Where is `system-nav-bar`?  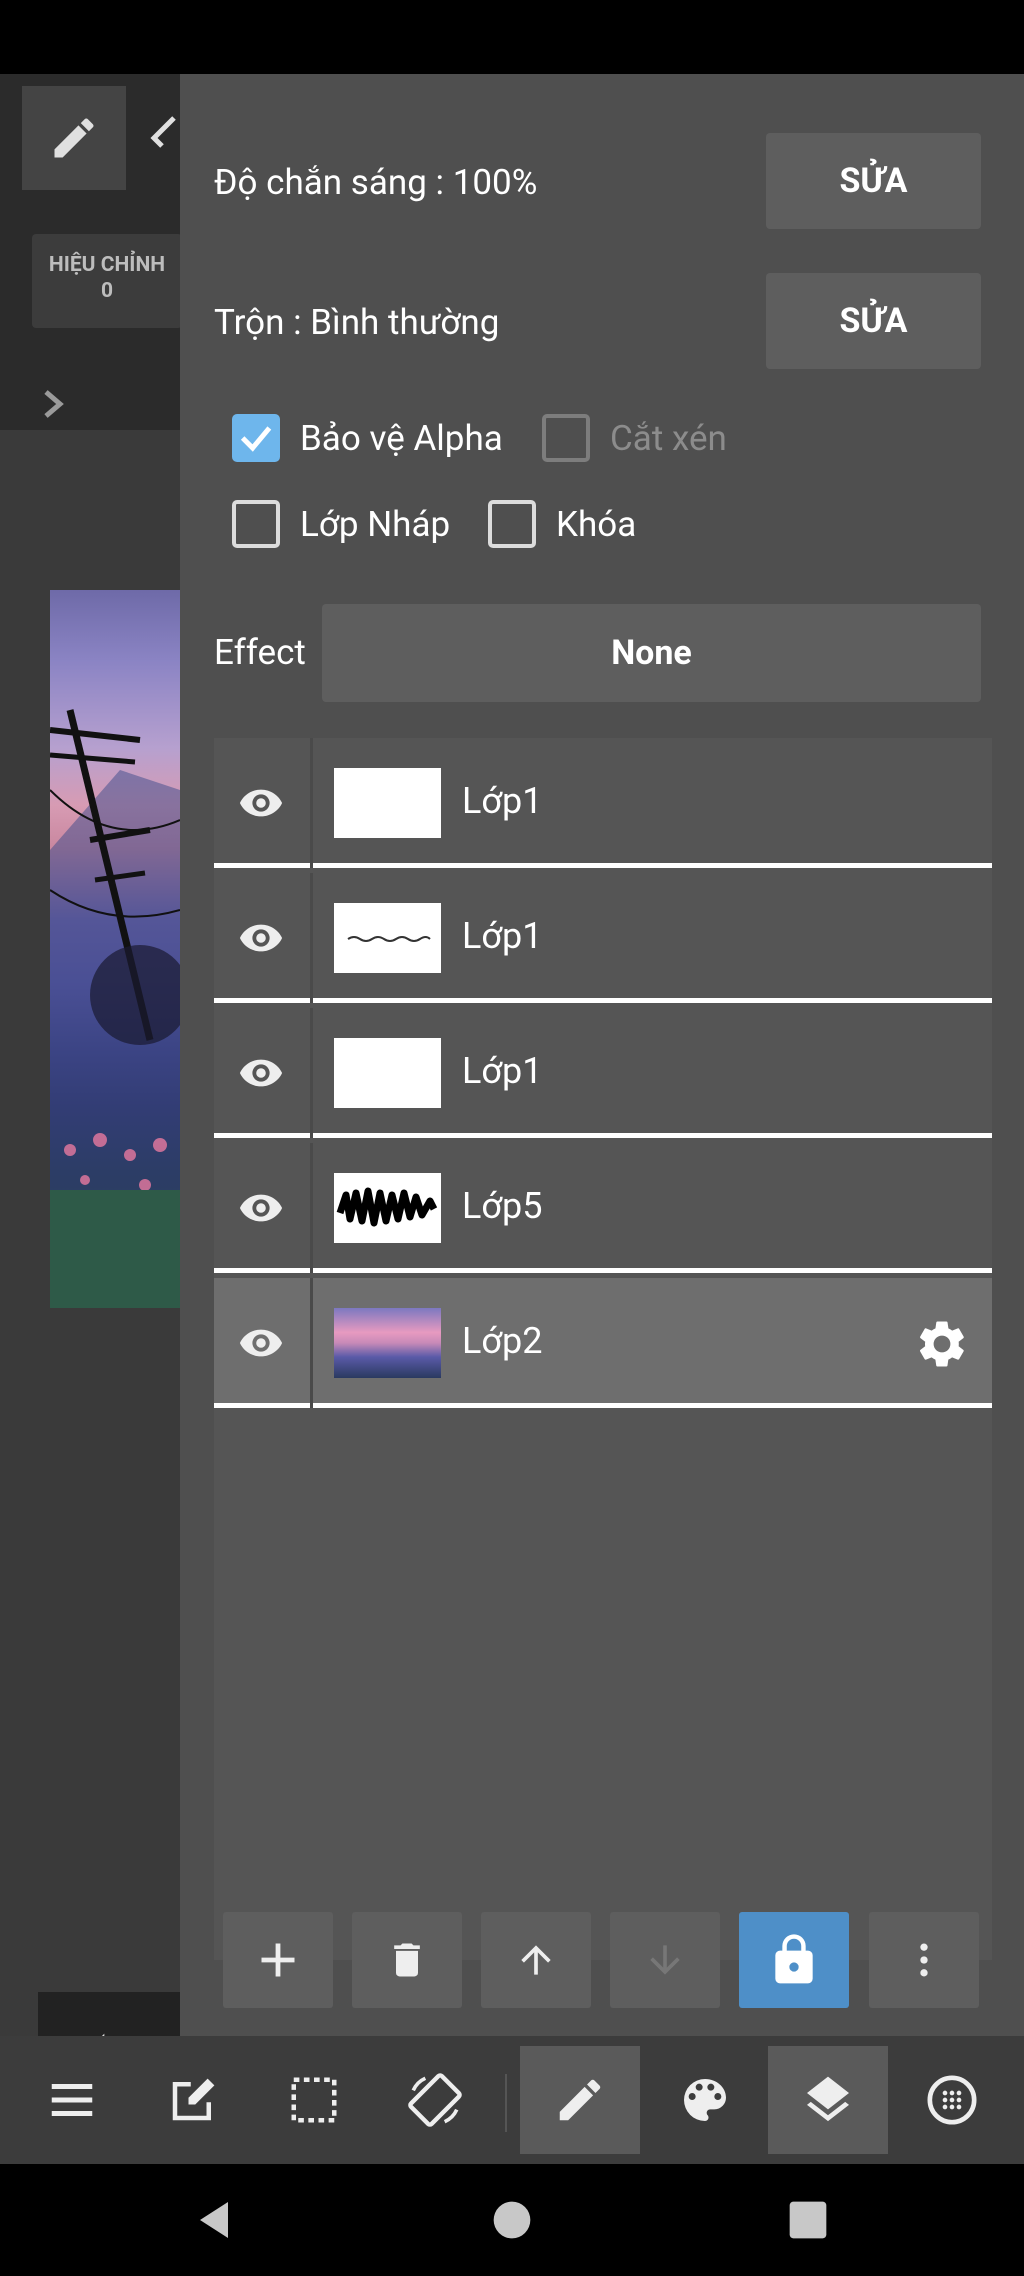 system-nav-bar is located at coordinates (512, 2220).